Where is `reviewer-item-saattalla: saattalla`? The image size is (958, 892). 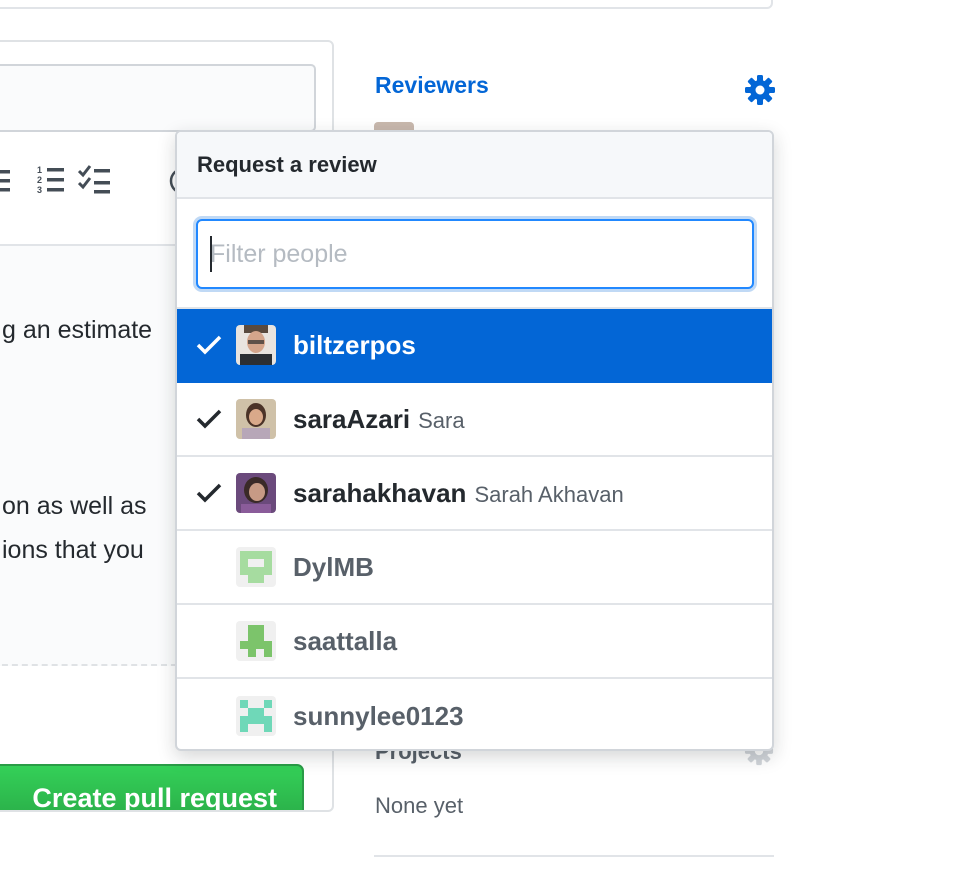 reviewer-item-saattalla: saattalla is located at coordinates (474, 642).